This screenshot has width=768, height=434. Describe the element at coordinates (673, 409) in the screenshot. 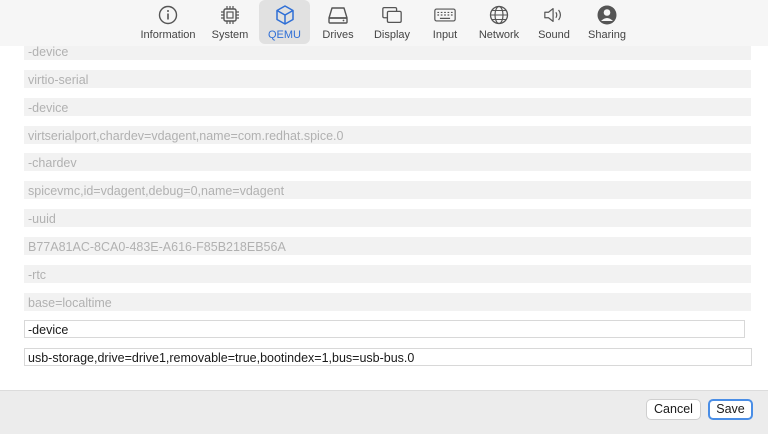

I see `cancel-button: Cancel` at that location.